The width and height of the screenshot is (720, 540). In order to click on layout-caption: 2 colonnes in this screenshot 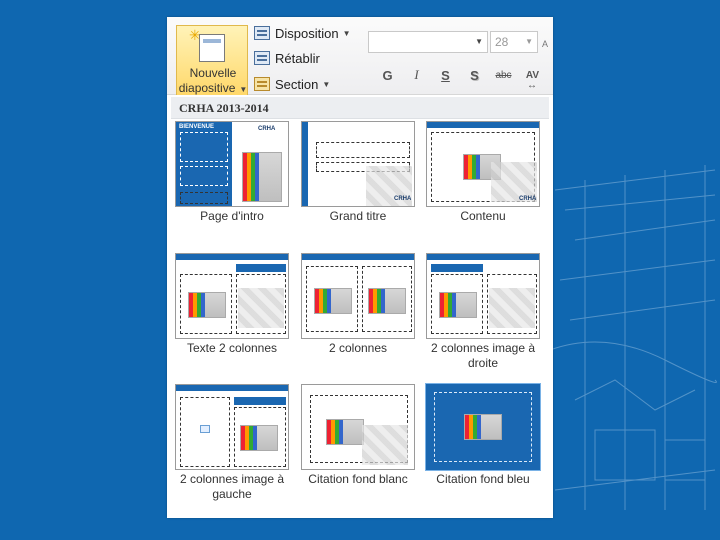, I will do `click(358, 348)`.